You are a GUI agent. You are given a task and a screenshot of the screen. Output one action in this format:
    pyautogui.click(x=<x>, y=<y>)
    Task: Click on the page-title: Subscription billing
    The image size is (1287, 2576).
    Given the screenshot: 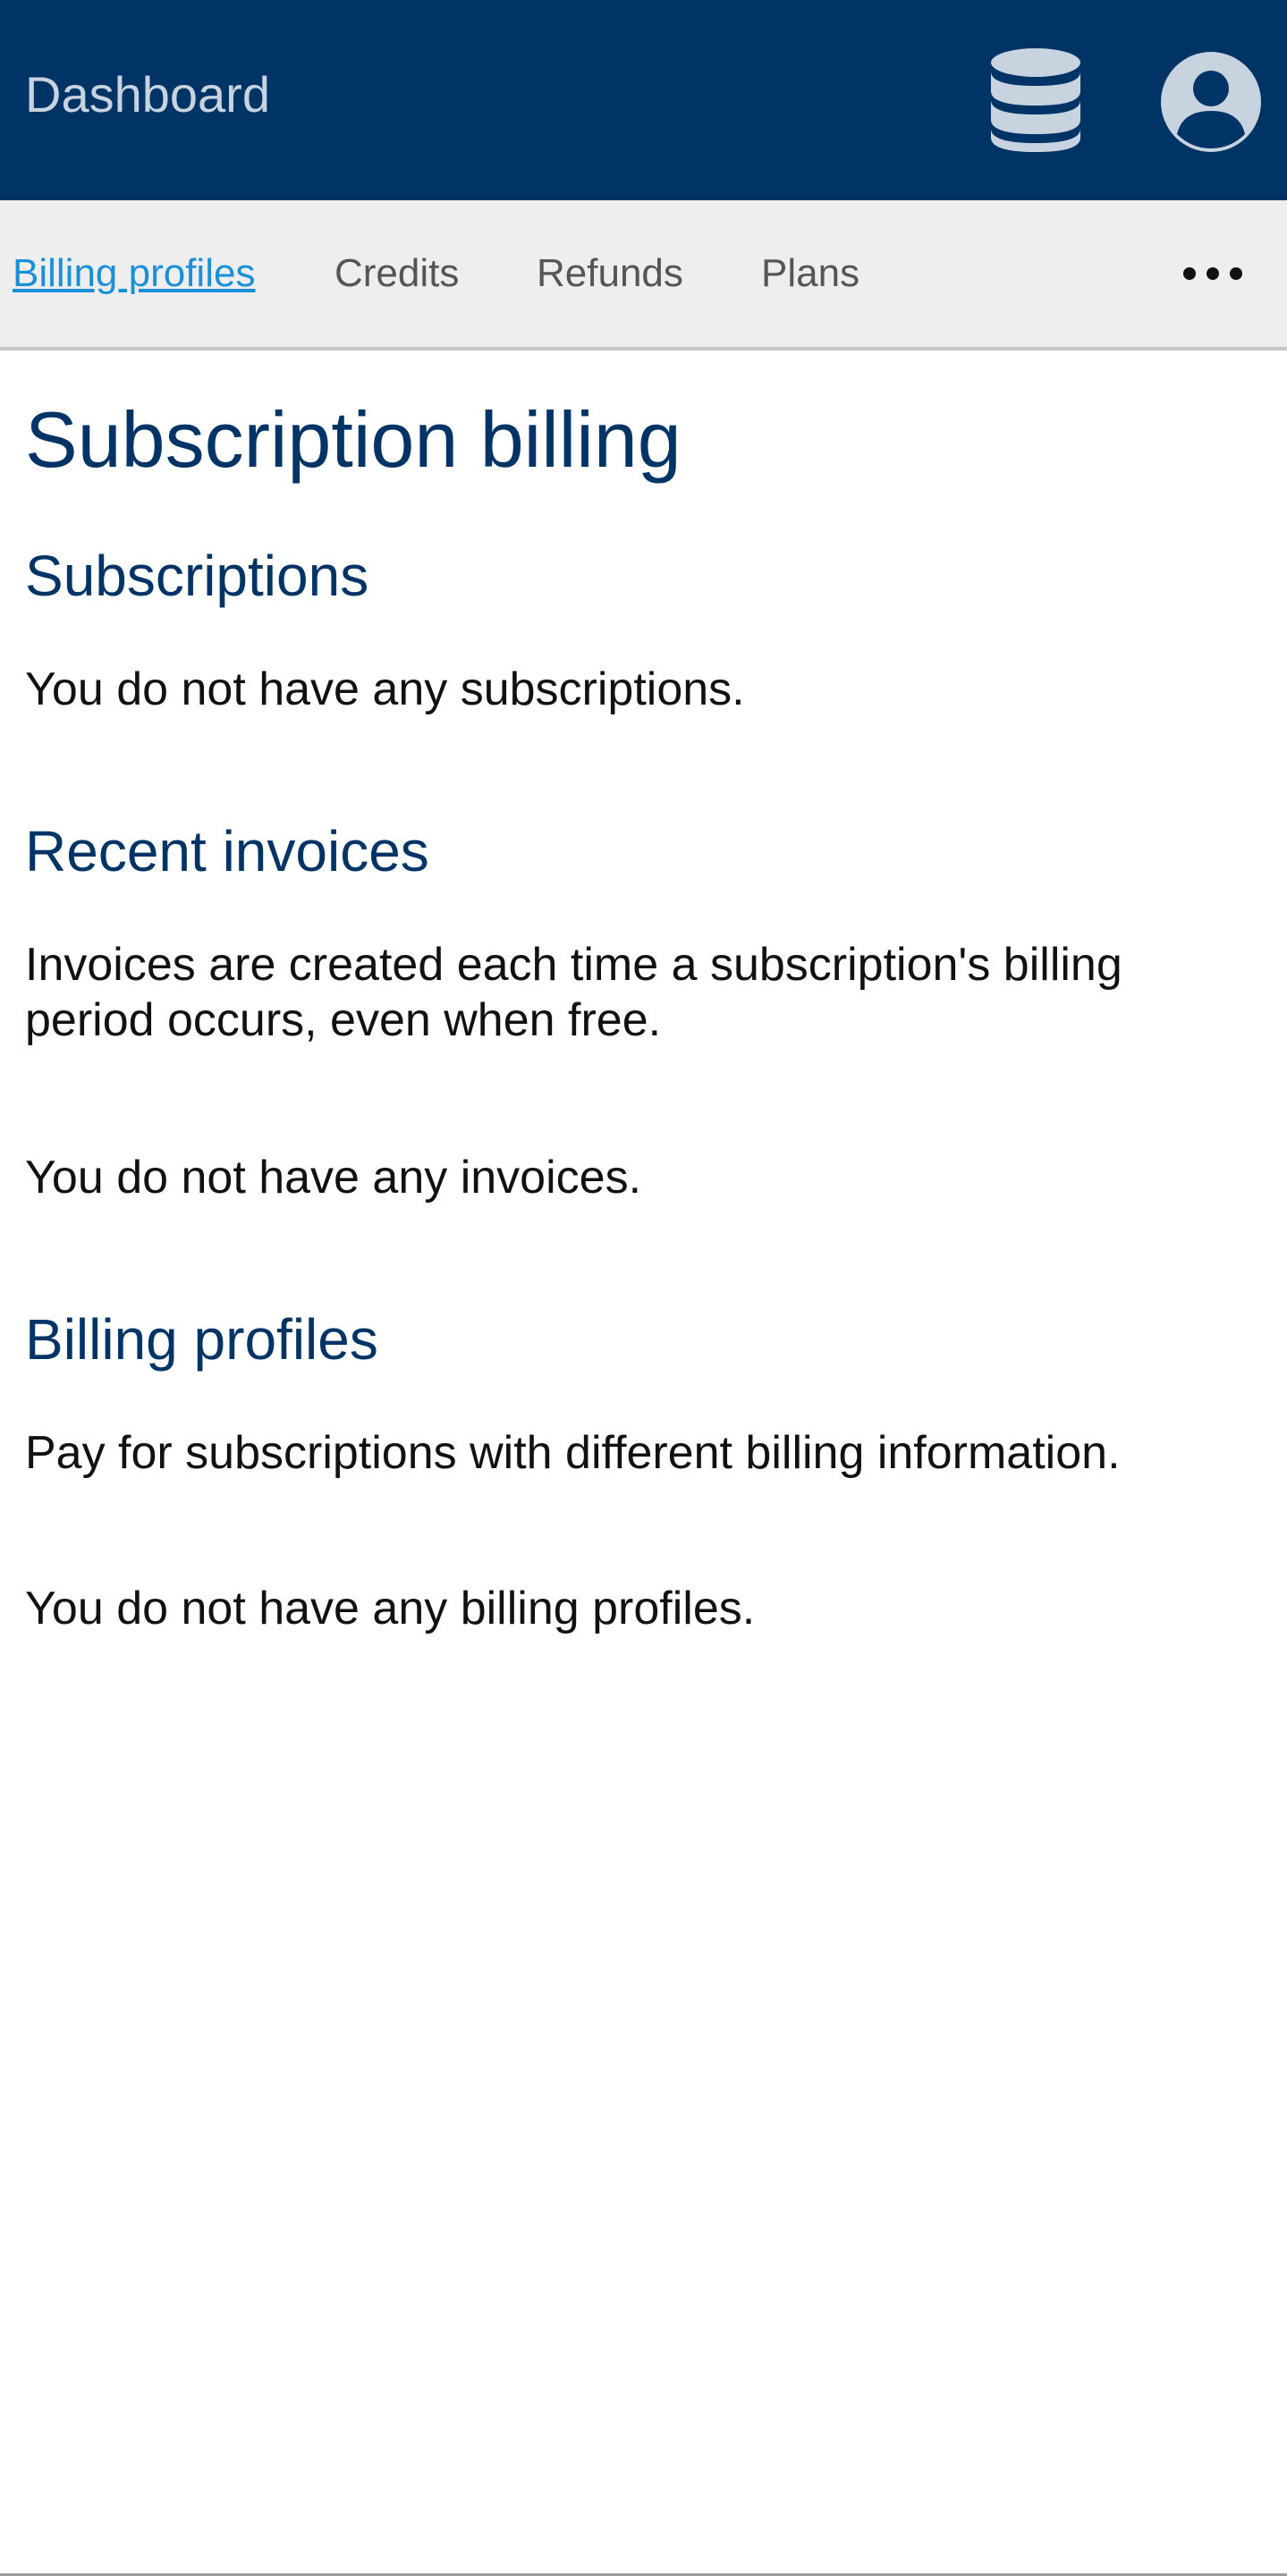 What is the action you would take?
    pyautogui.click(x=353, y=439)
    